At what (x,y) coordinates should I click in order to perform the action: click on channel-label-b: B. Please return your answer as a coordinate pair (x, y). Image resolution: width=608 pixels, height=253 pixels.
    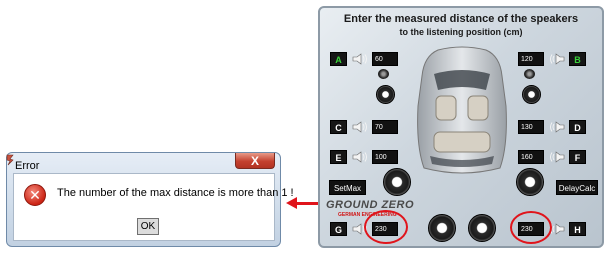
    Looking at the image, I should click on (577, 59).